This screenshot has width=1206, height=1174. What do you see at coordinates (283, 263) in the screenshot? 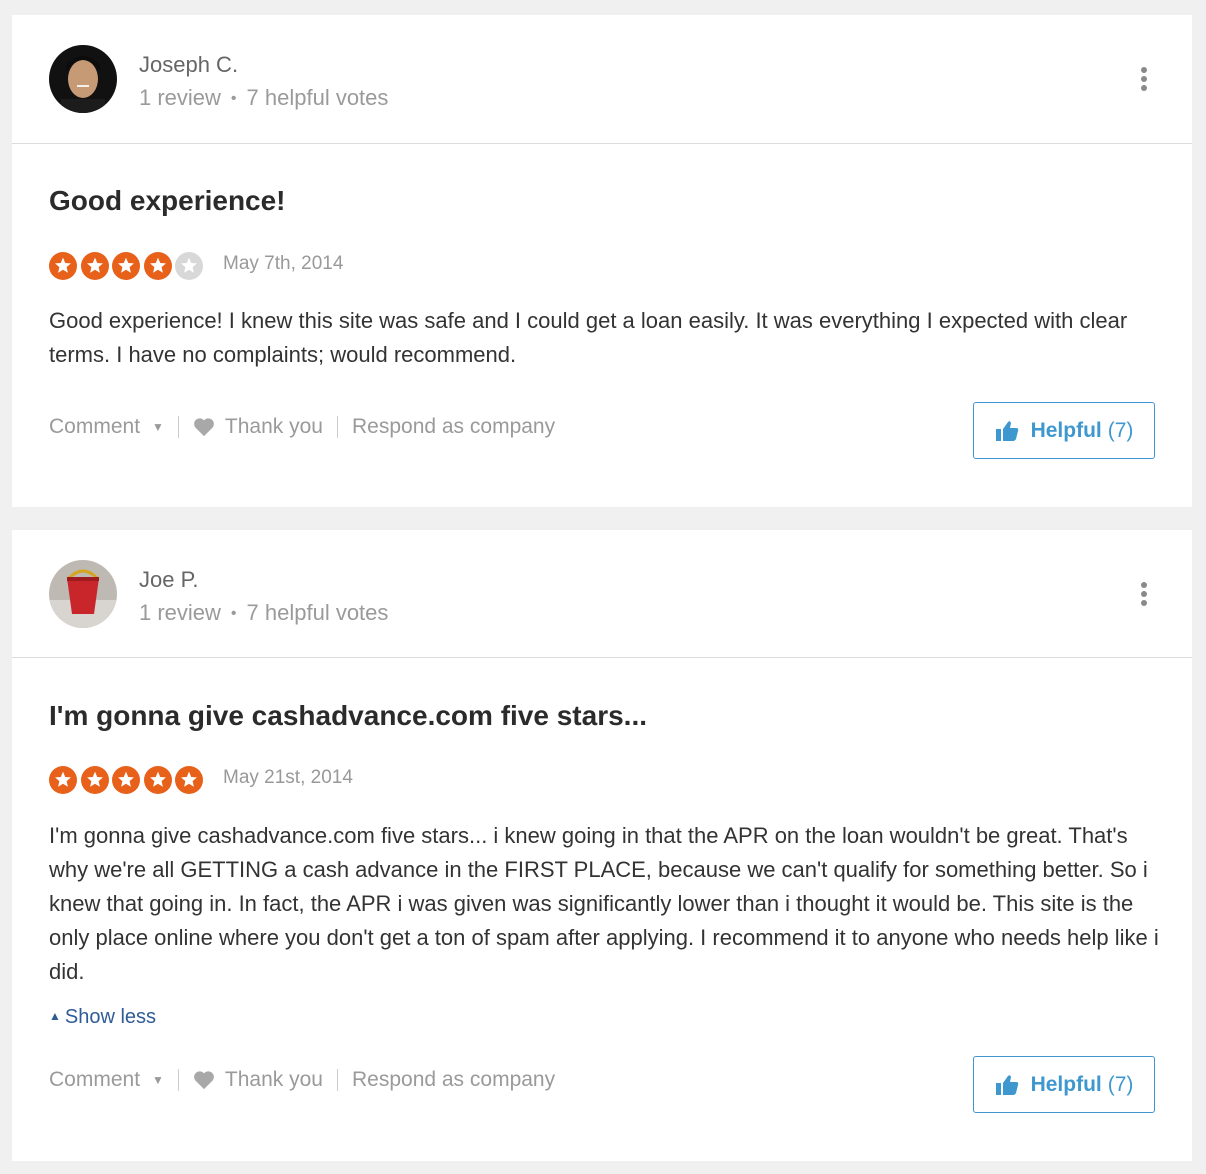
I see `review-date: May 7th, 2014` at bounding box center [283, 263].